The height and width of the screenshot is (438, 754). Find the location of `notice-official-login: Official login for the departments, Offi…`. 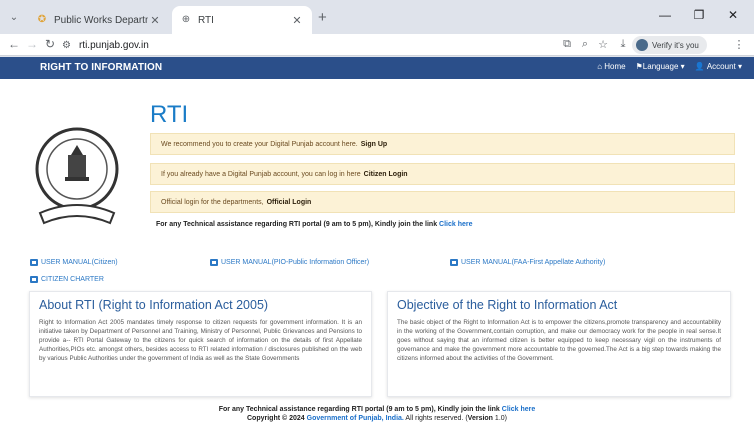

notice-official-login: Official login for the departments, Offi… is located at coordinates (442, 202).